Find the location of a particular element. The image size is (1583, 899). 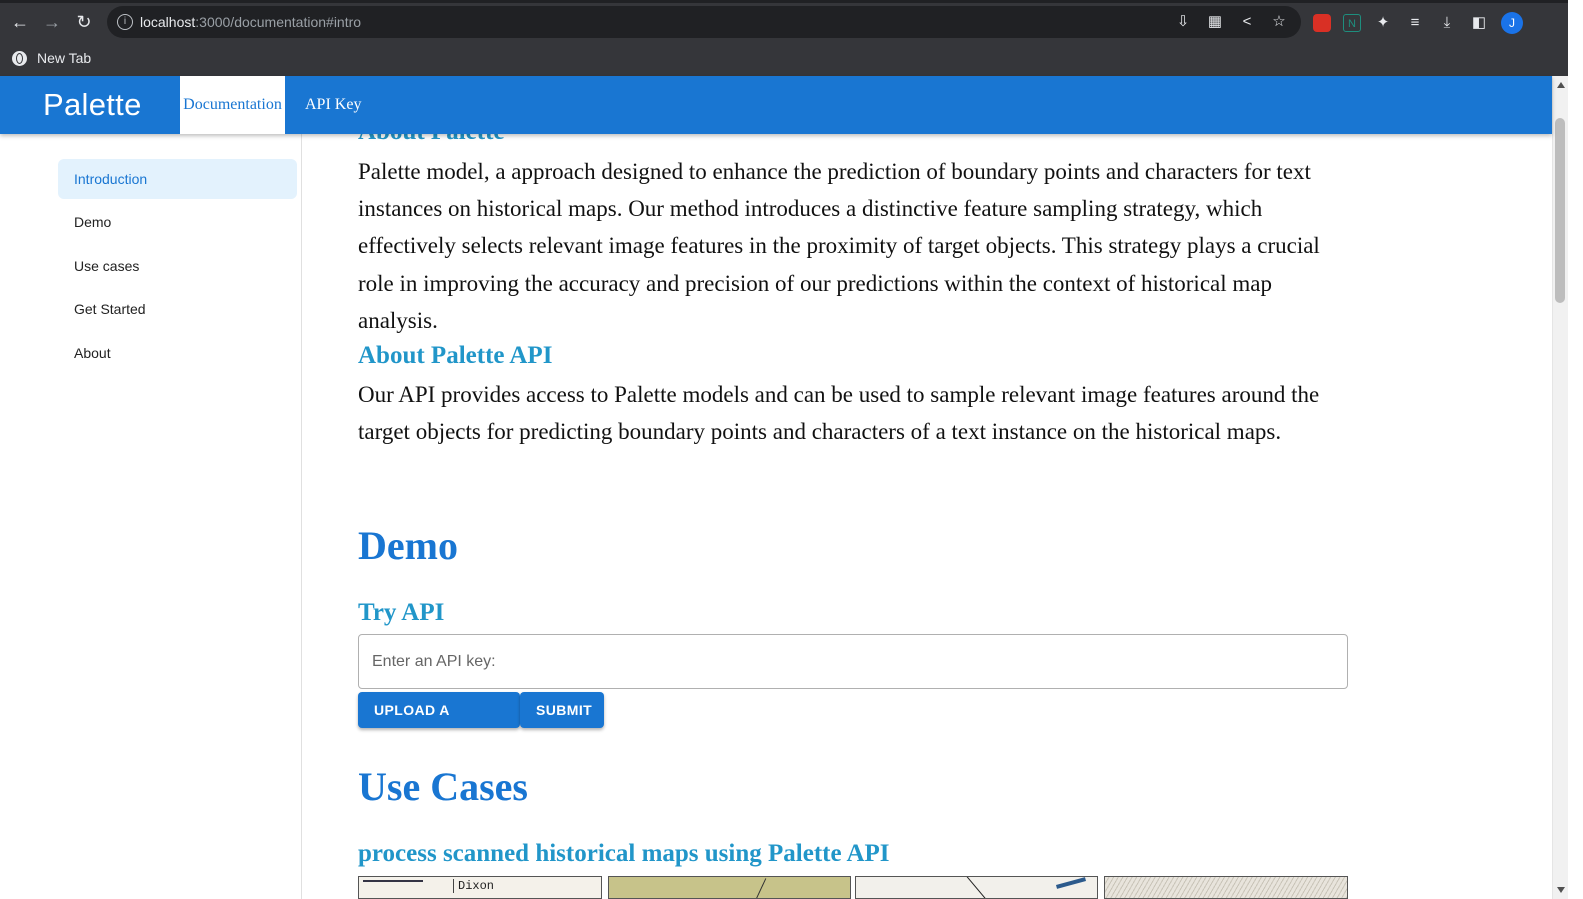

tab-documentation: Documentation is located at coordinates (232, 105).